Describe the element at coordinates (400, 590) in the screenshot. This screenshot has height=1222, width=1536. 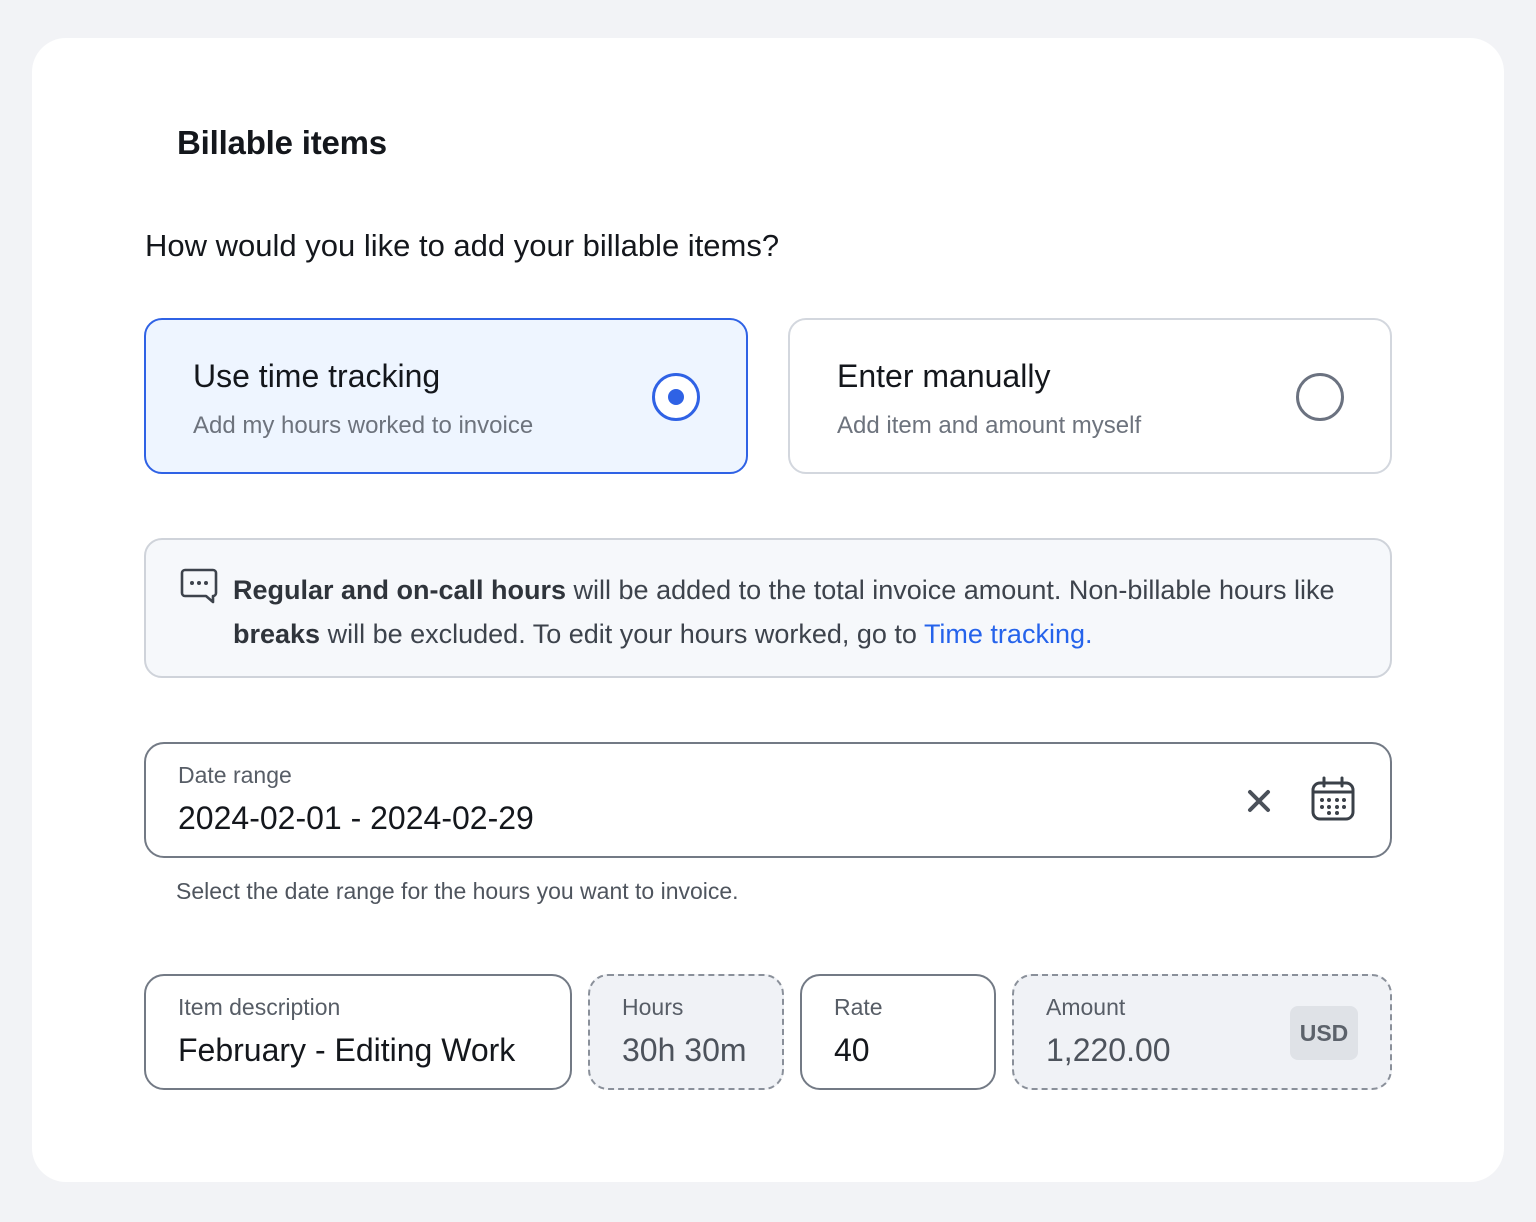
I see `info-bold-hours: Regular and on-call hours` at that location.